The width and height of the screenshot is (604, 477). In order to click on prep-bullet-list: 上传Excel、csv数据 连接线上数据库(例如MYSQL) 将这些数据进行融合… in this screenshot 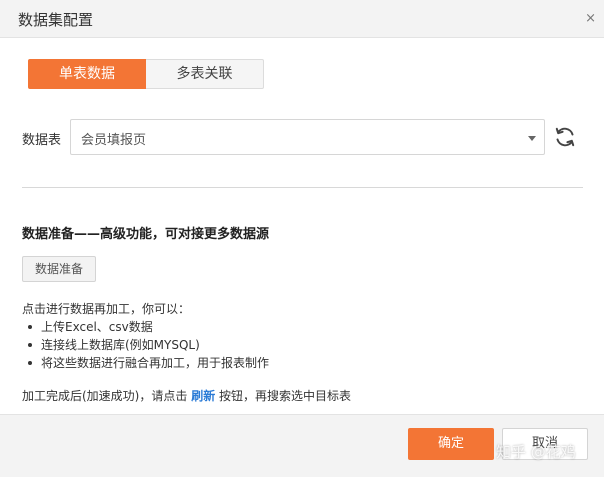, I will do `click(147, 345)`.